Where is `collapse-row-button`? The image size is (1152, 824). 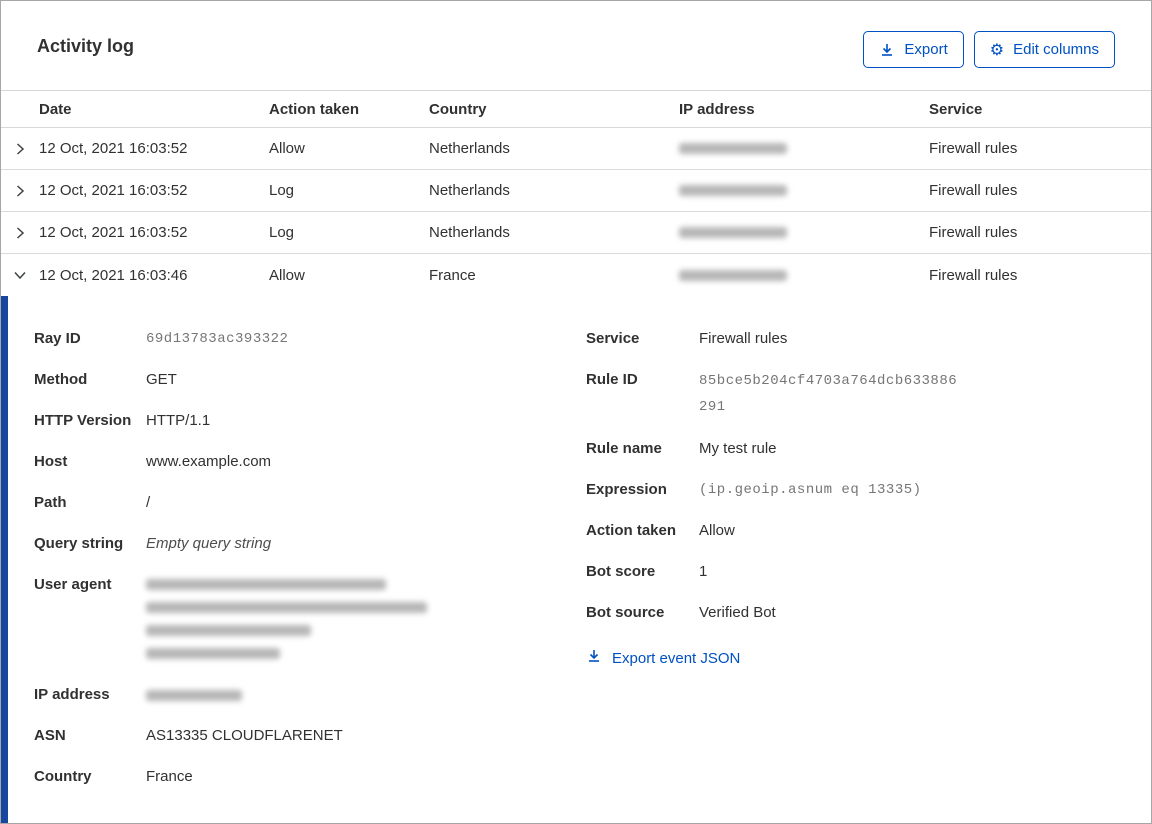
collapse-row-button is located at coordinates (20, 275).